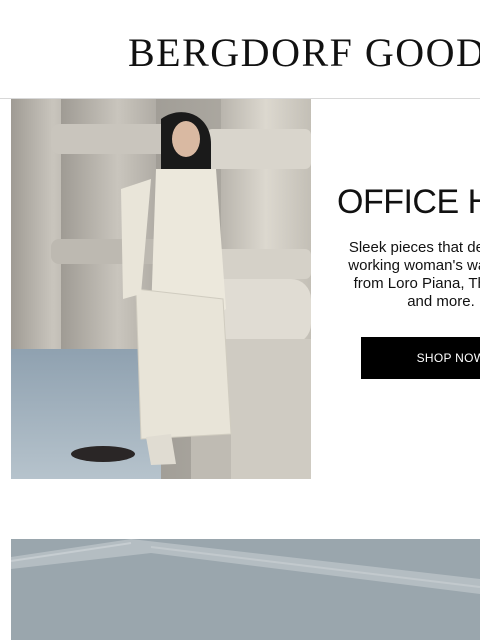 This screenshot has height=640, width=480. What do you see at coordinates (304, 53) in the screenshot?
I see `brand-logo: BERGDORF GOODMAN` at bounding box center [304, 53].